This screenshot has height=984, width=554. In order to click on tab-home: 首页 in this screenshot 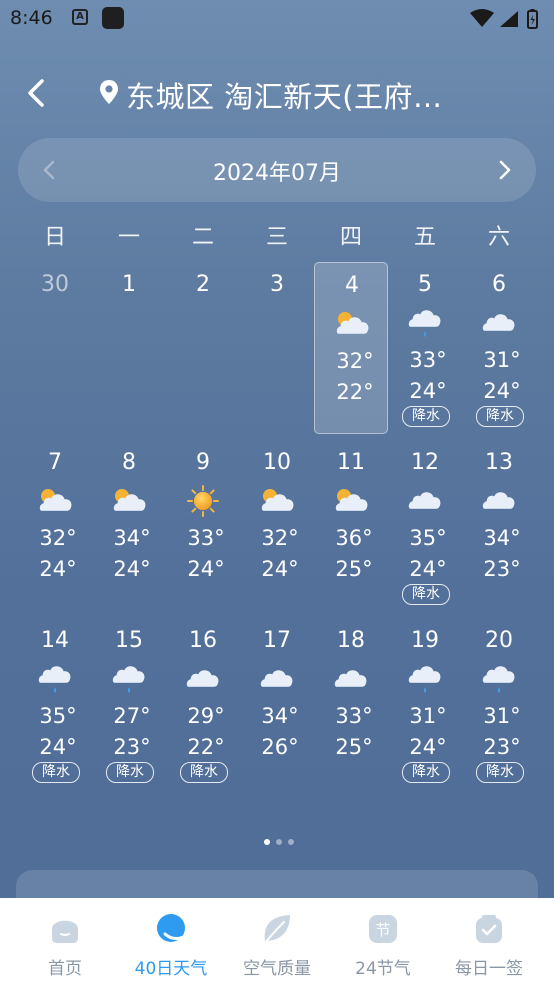, I will do `click(65, 941)`.